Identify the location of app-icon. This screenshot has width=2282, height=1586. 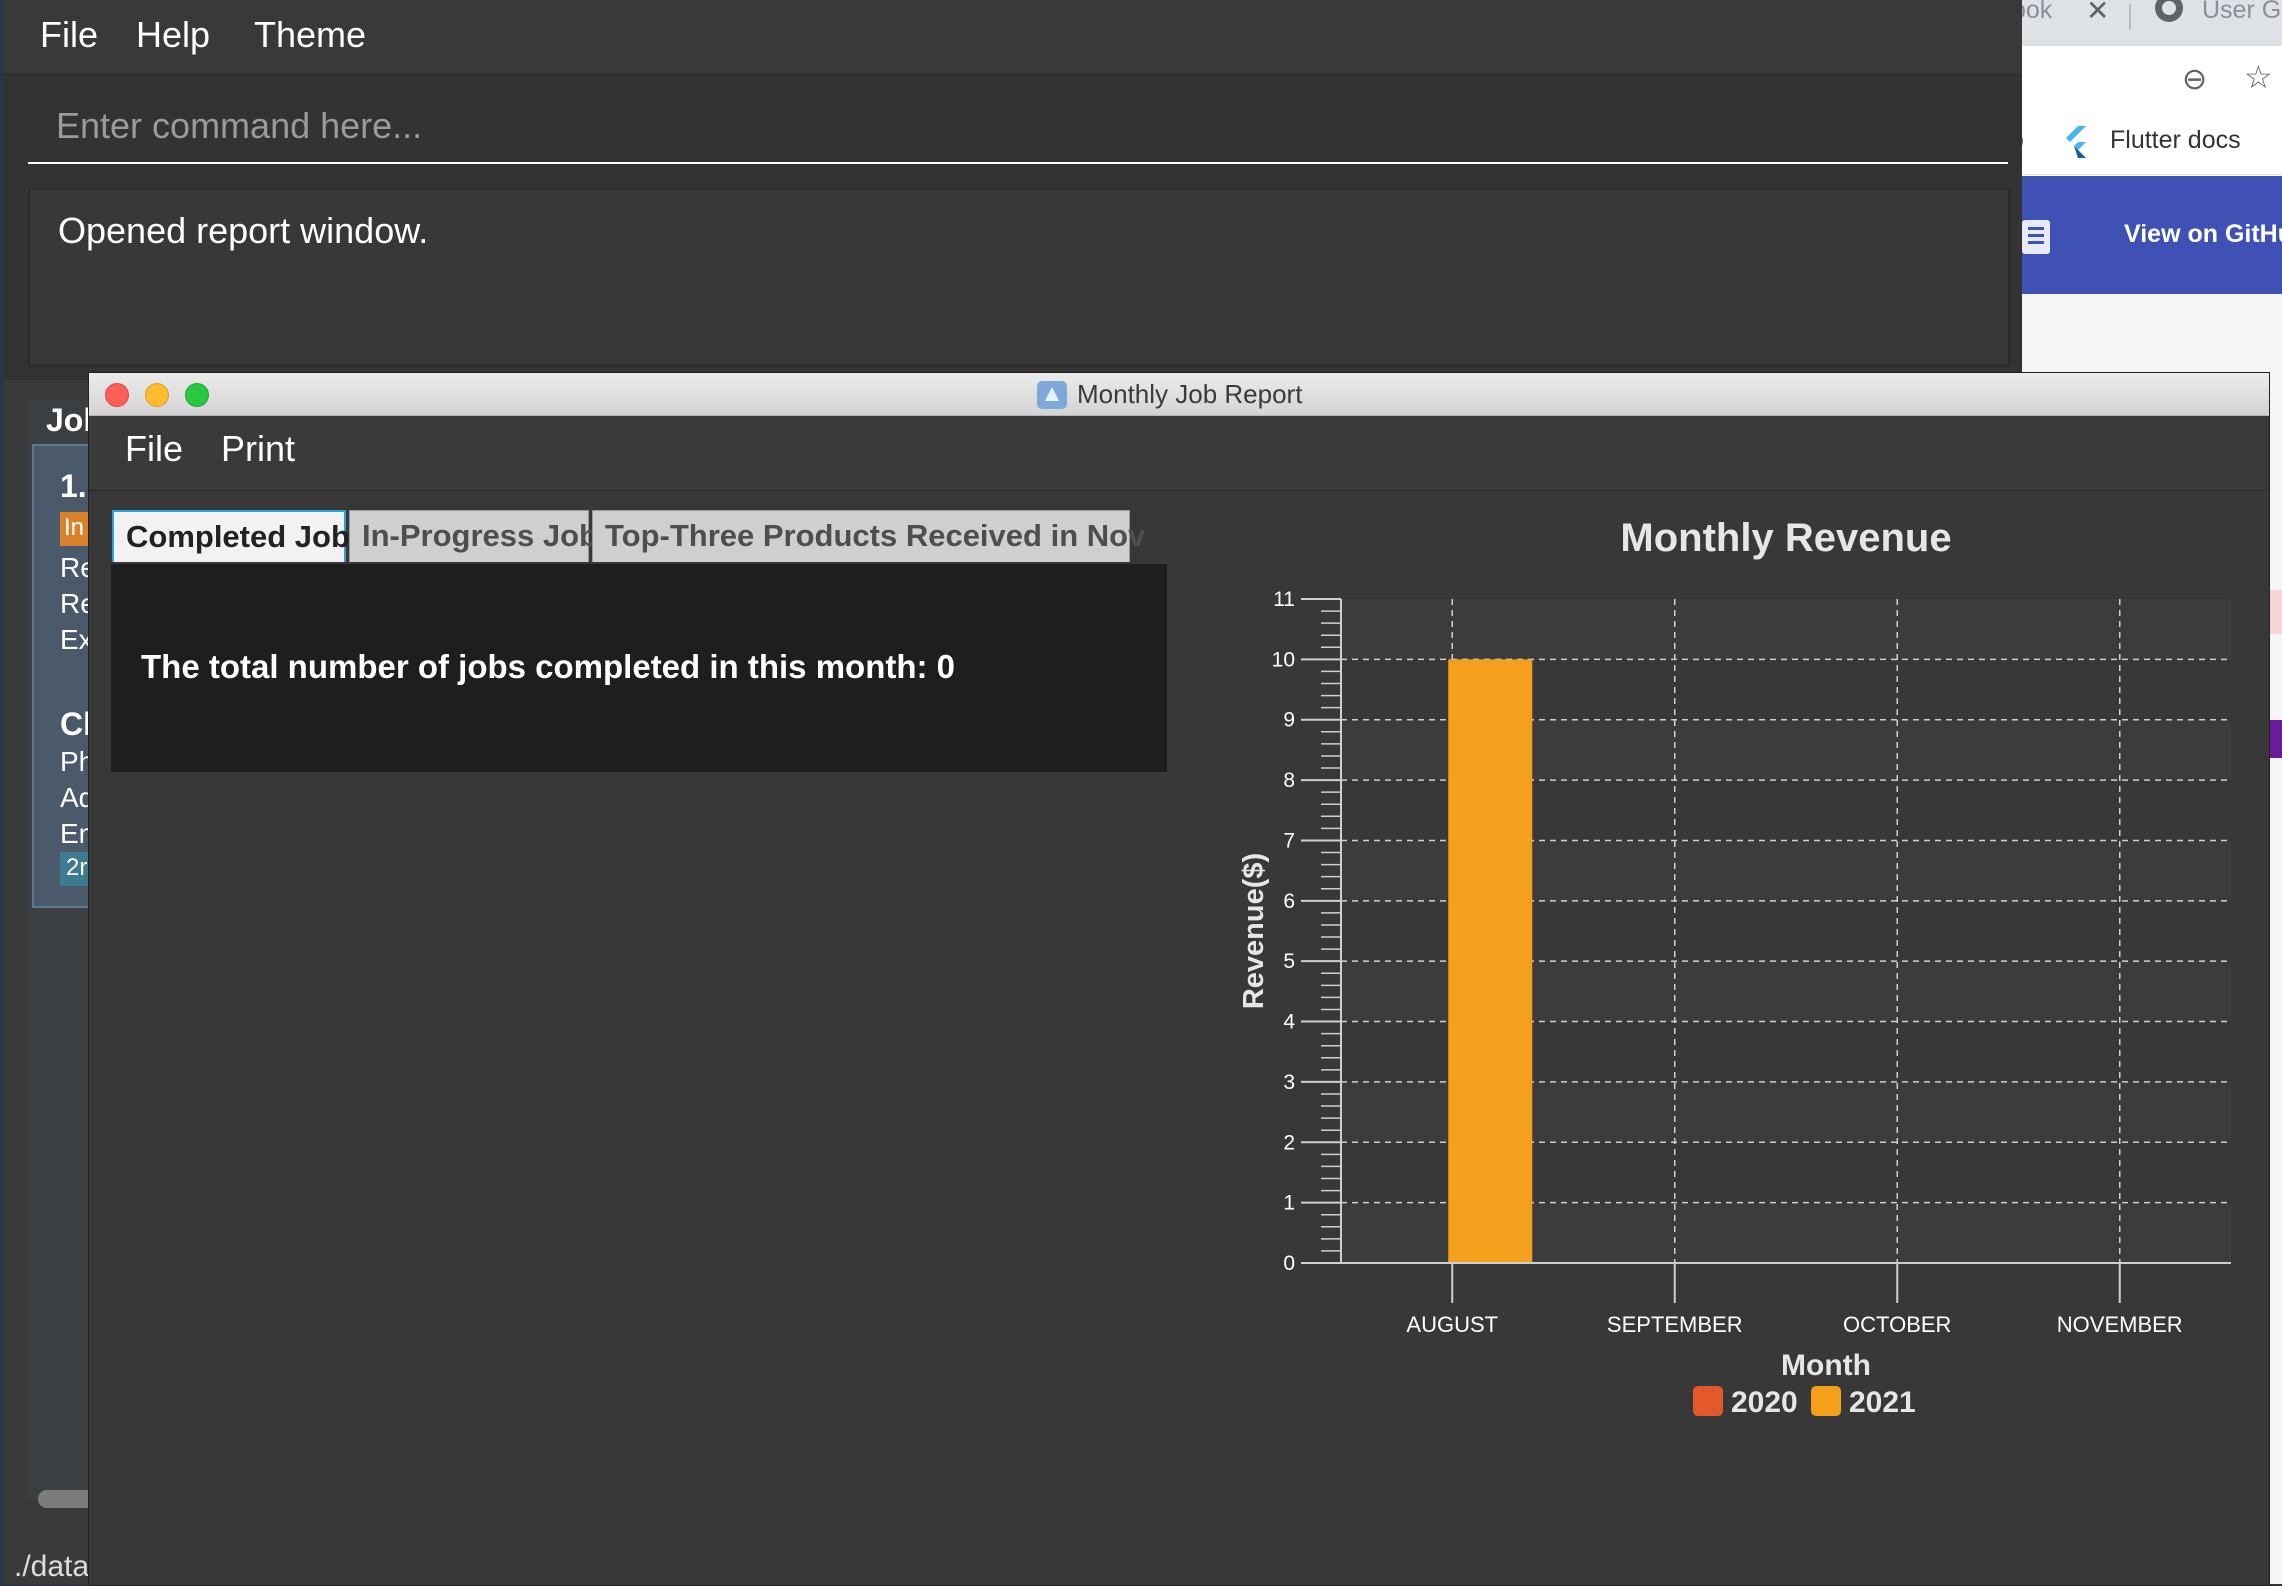
(1052, 395).